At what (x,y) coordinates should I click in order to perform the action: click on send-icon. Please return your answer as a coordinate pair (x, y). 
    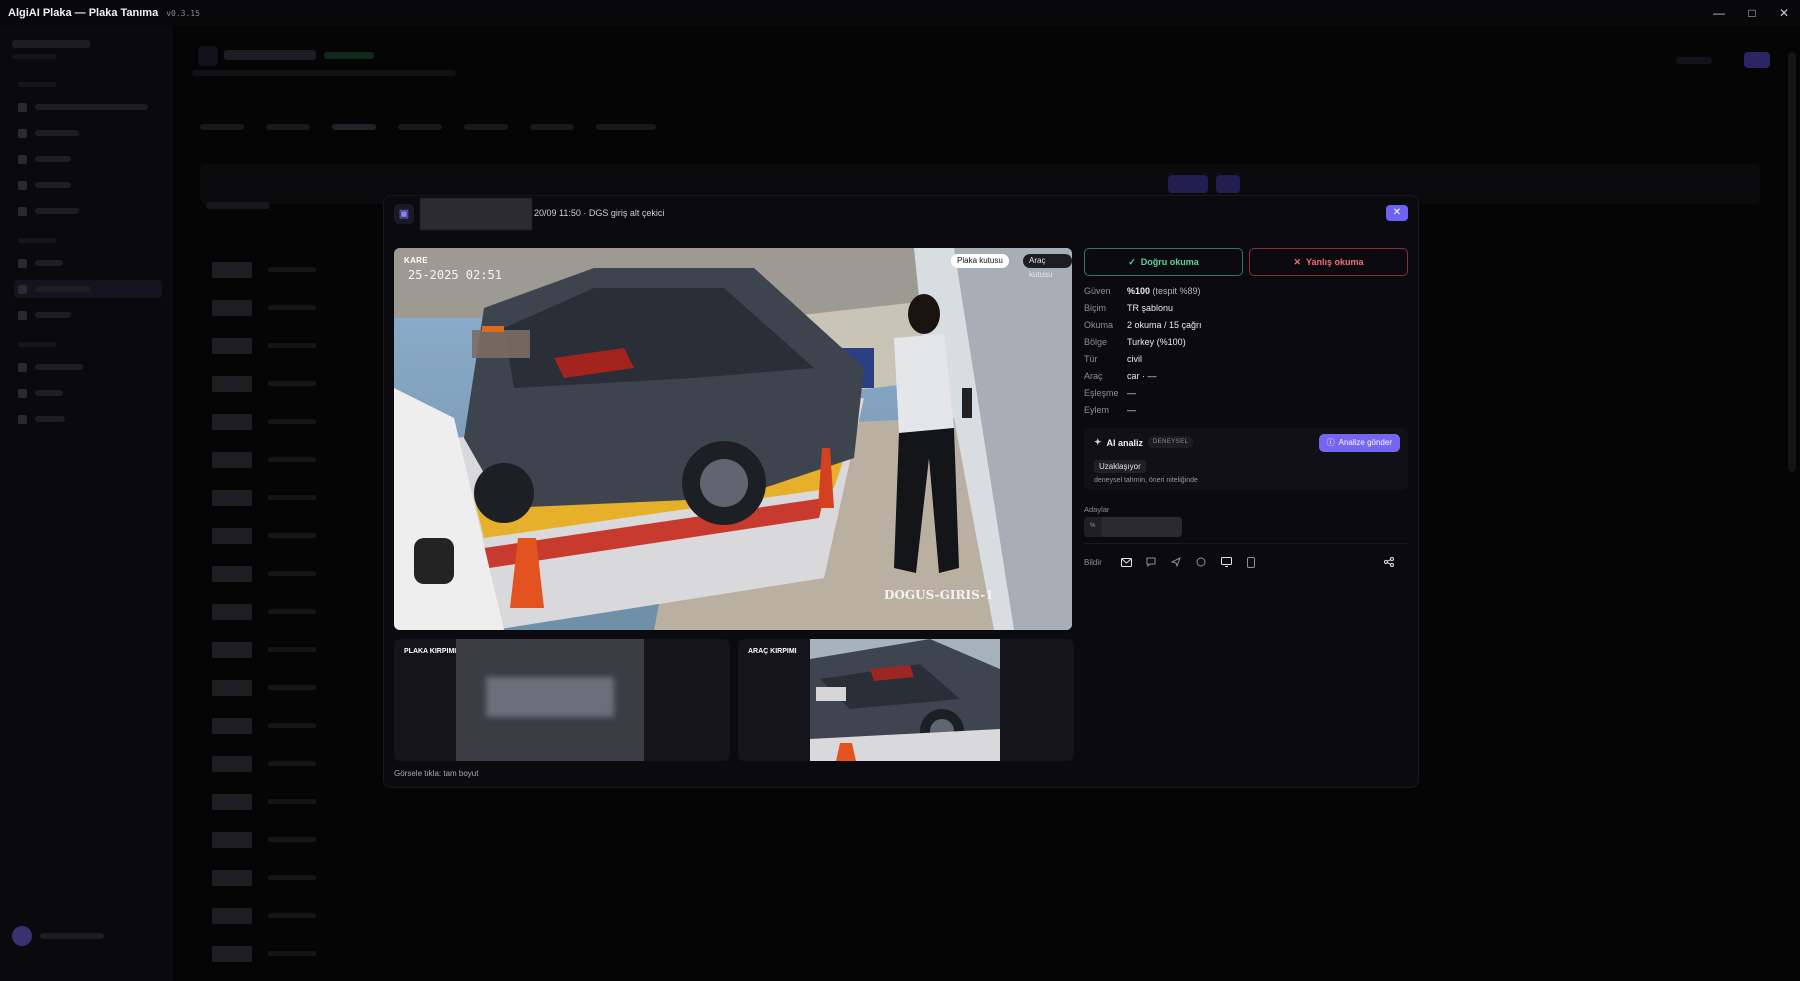
    Looking at the image, I should click on (1176, 562).